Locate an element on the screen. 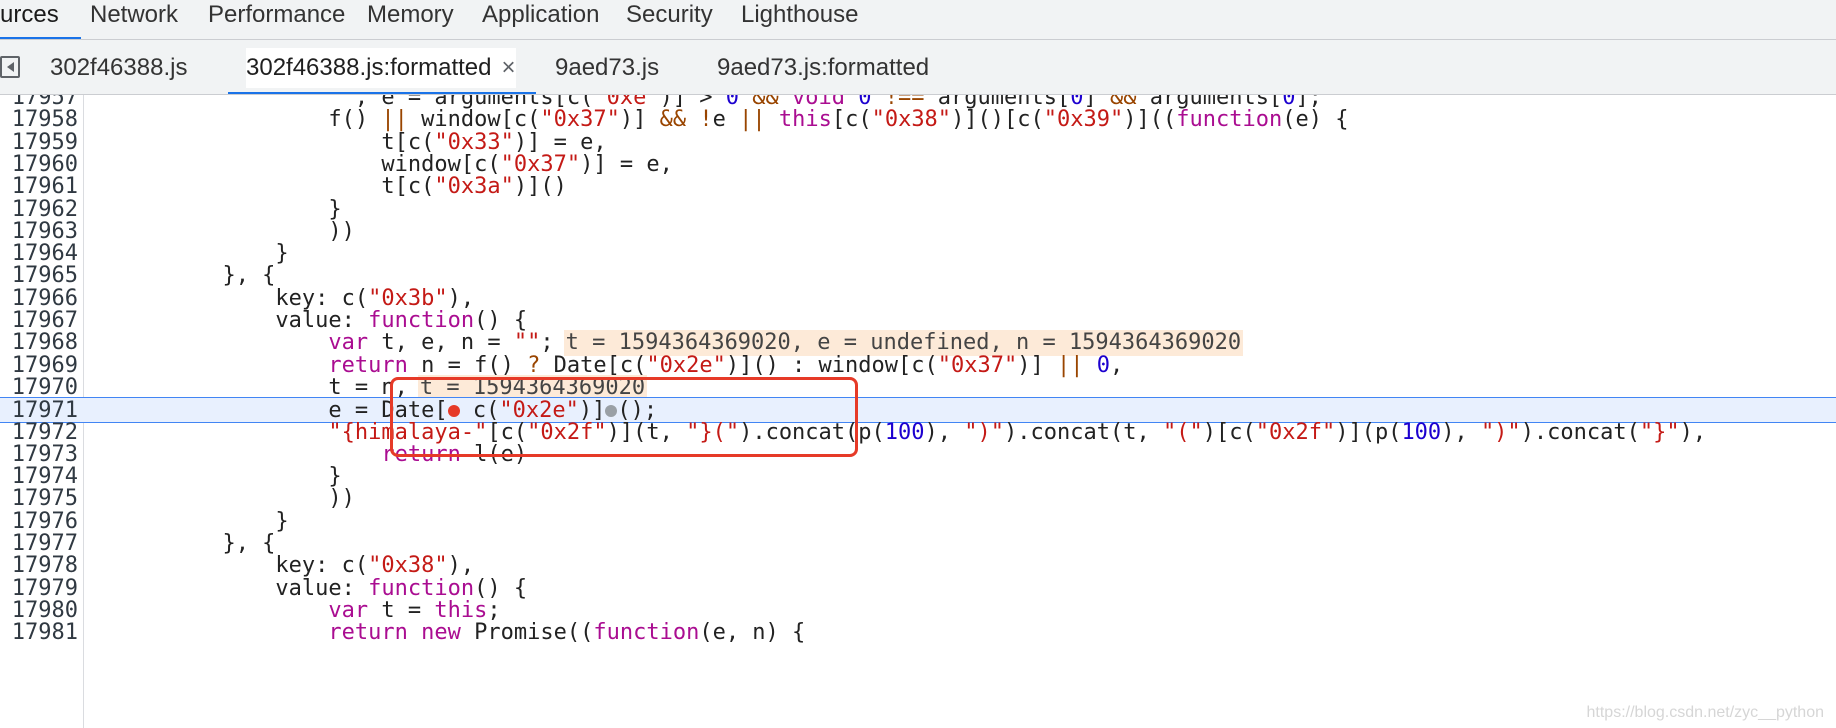 The image size is (1836, 728). file-tab-label: 9aed73.js is located at coordinates (607, 67).